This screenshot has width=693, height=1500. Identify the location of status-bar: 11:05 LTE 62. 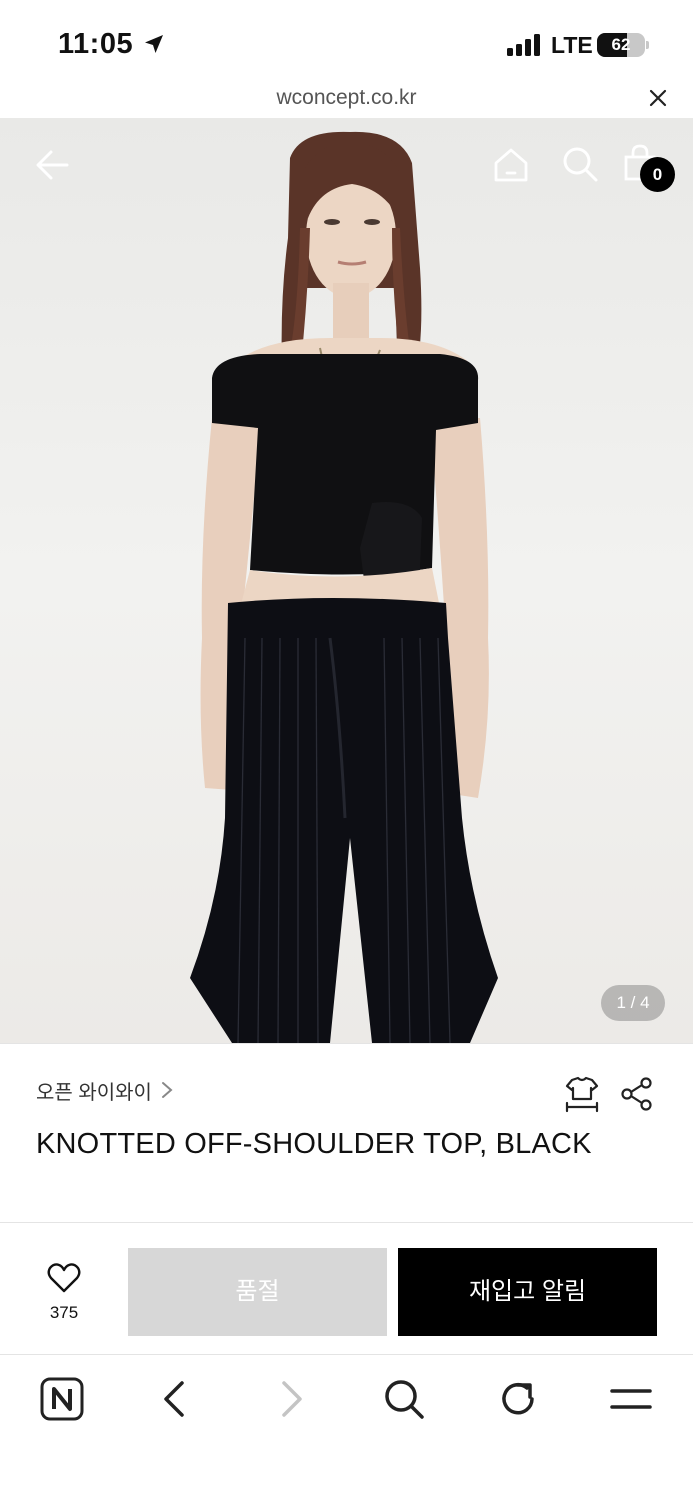
(346, 44).